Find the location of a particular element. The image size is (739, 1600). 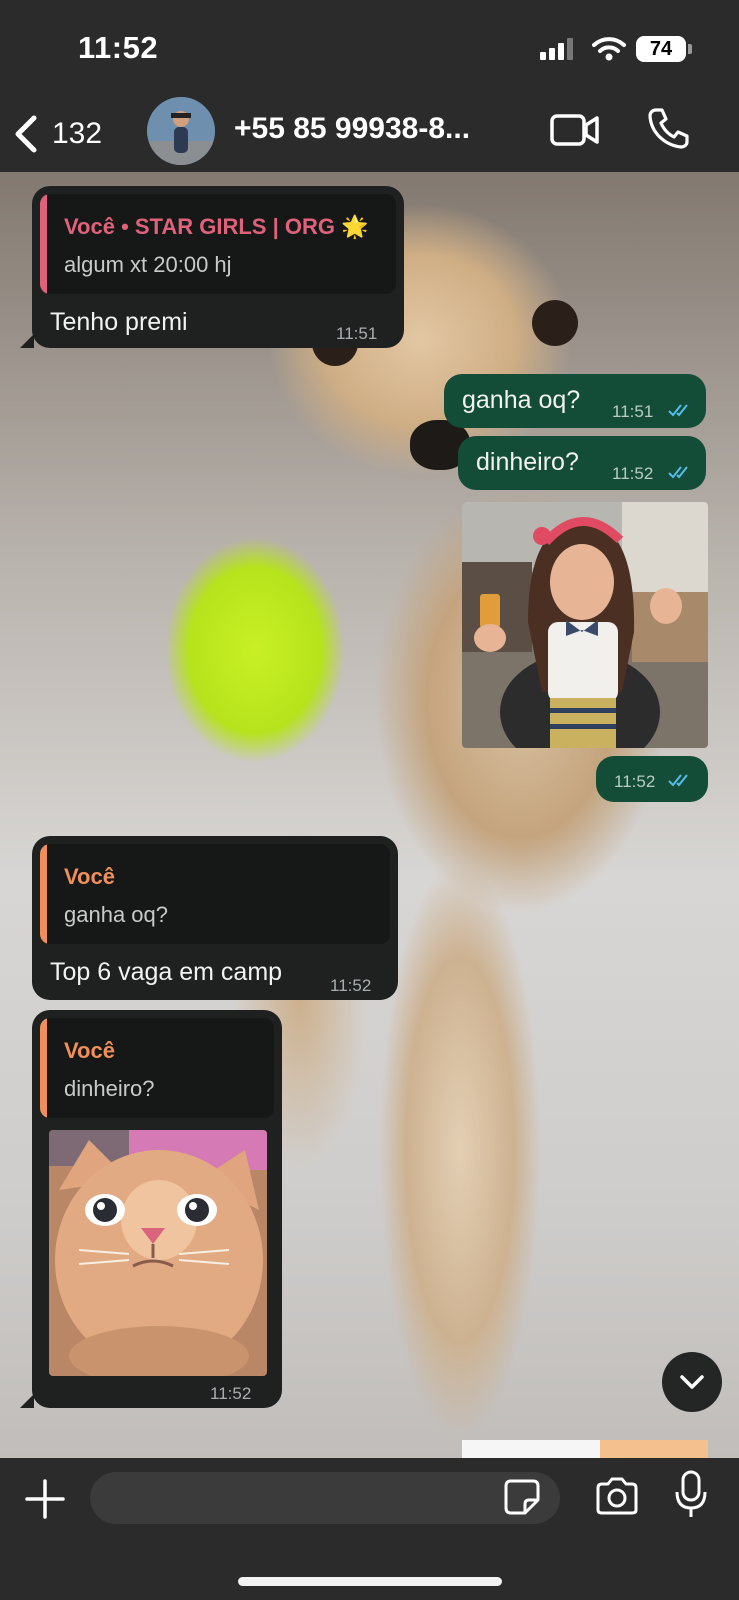

contact-avatar is located at coordinates (181, 131).